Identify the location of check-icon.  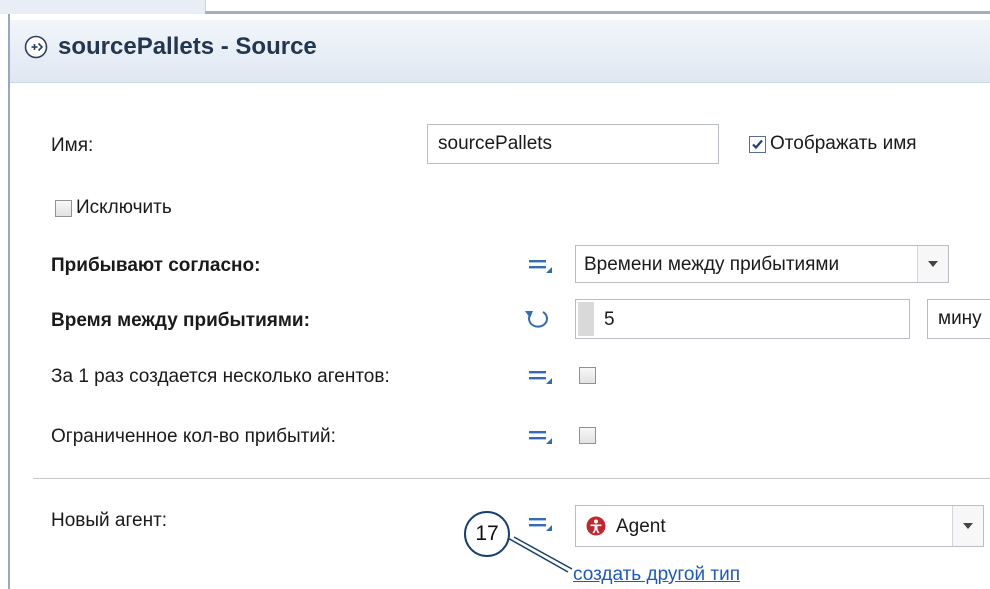
(757, 144).